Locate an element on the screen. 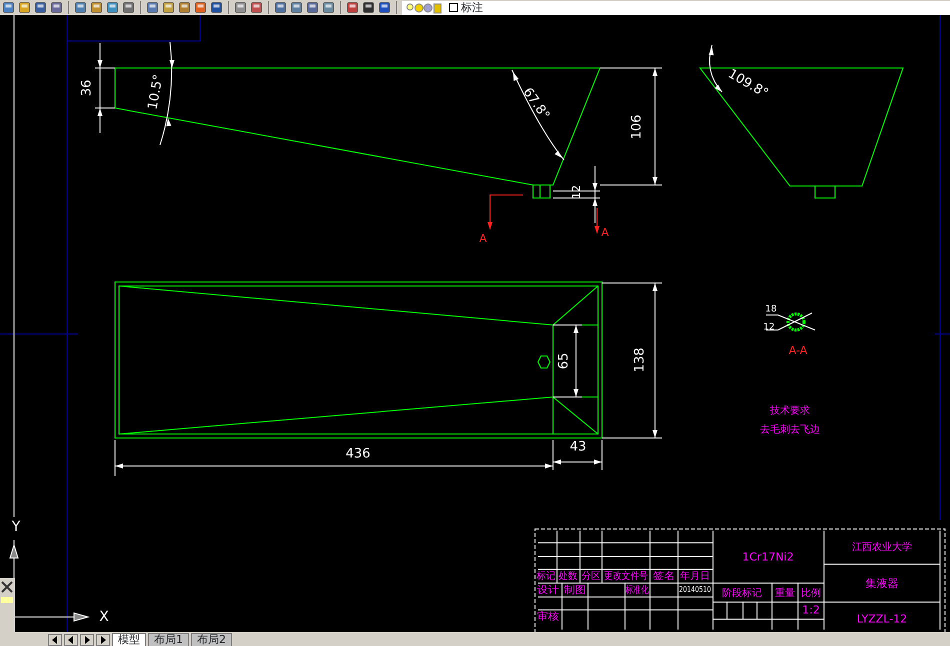 Image resolution: width=950 pixels, height=646 pixels. title-block-date: 20140510 is located at coordinates (699, 589).